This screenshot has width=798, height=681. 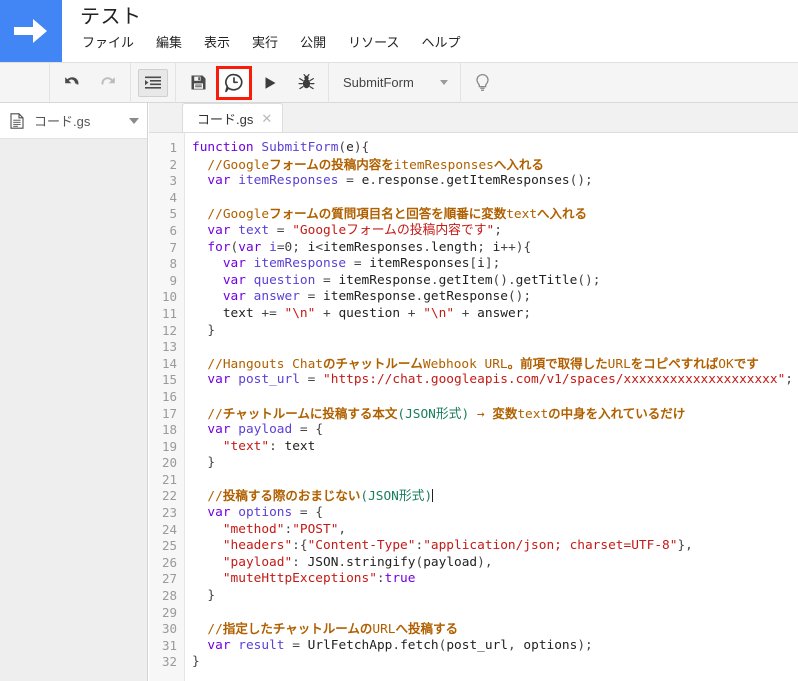 What do you see at coordinates (473, 118) in the screenshot?
I see `editor-tabstrip: コード.gs ✕` at bounding box center [473, 118].